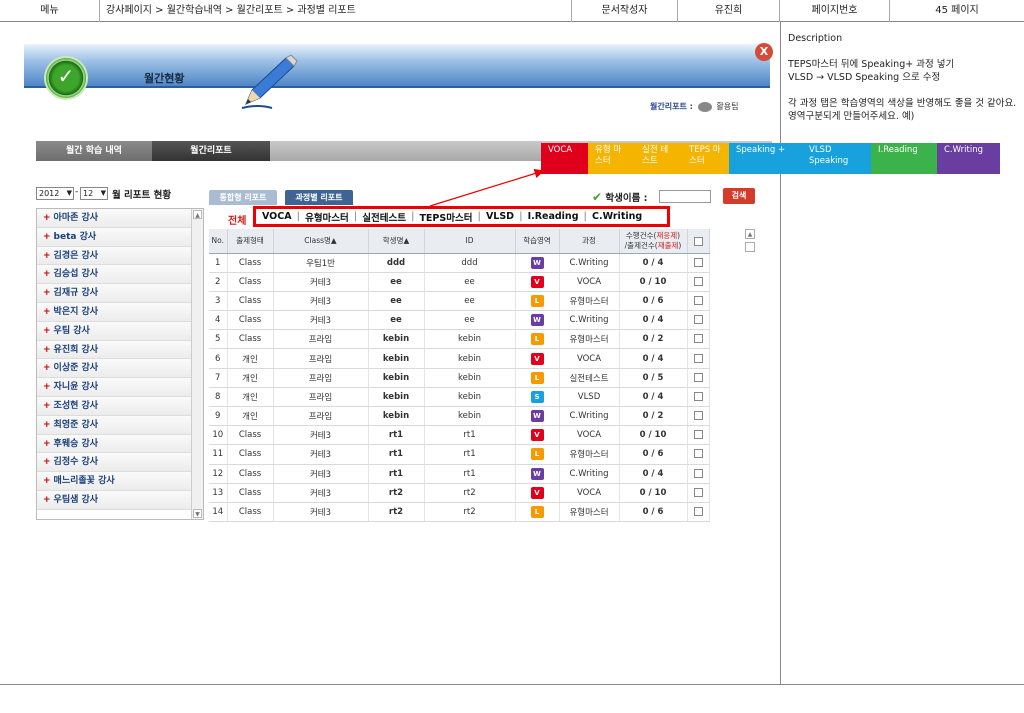  What do you see at coordinates (553, 216) in the screenshot?
I see `filter-item: I.Reading` at bounding box center [553, 216].